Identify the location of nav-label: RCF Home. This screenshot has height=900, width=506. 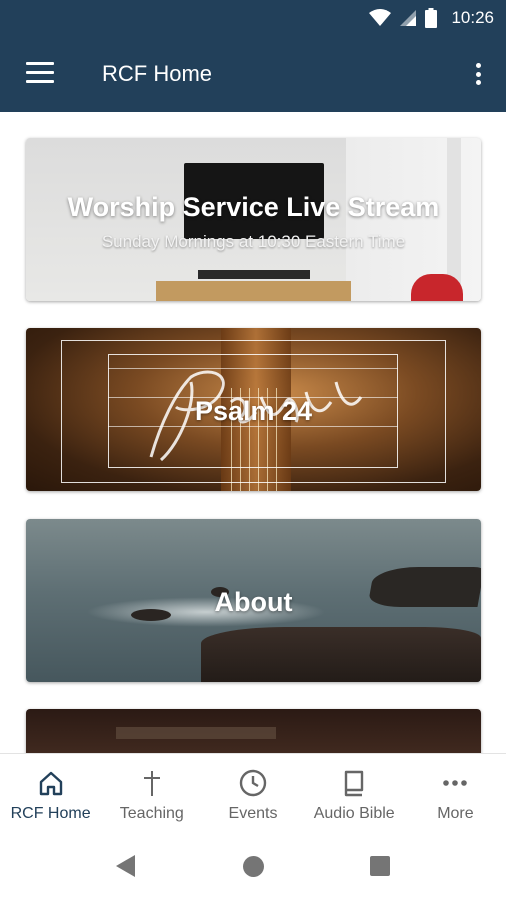
(50, 813).